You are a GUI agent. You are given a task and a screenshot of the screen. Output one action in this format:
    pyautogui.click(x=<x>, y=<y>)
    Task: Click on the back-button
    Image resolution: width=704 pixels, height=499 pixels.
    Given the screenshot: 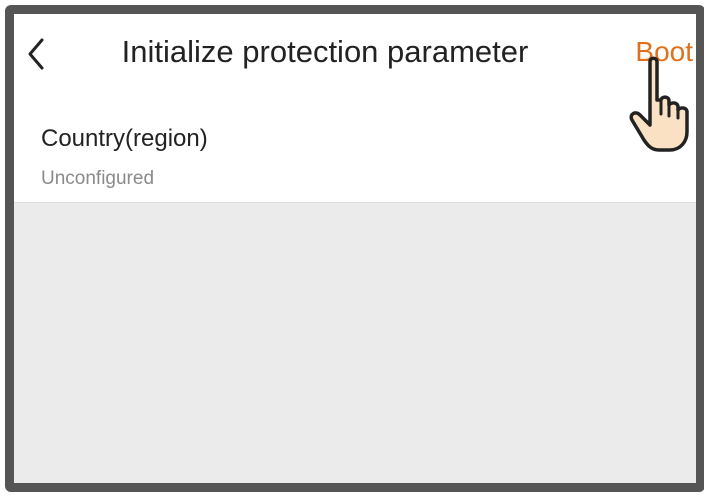 What is the action you would take?
    pyautogui.click(x=37, y=54)
    